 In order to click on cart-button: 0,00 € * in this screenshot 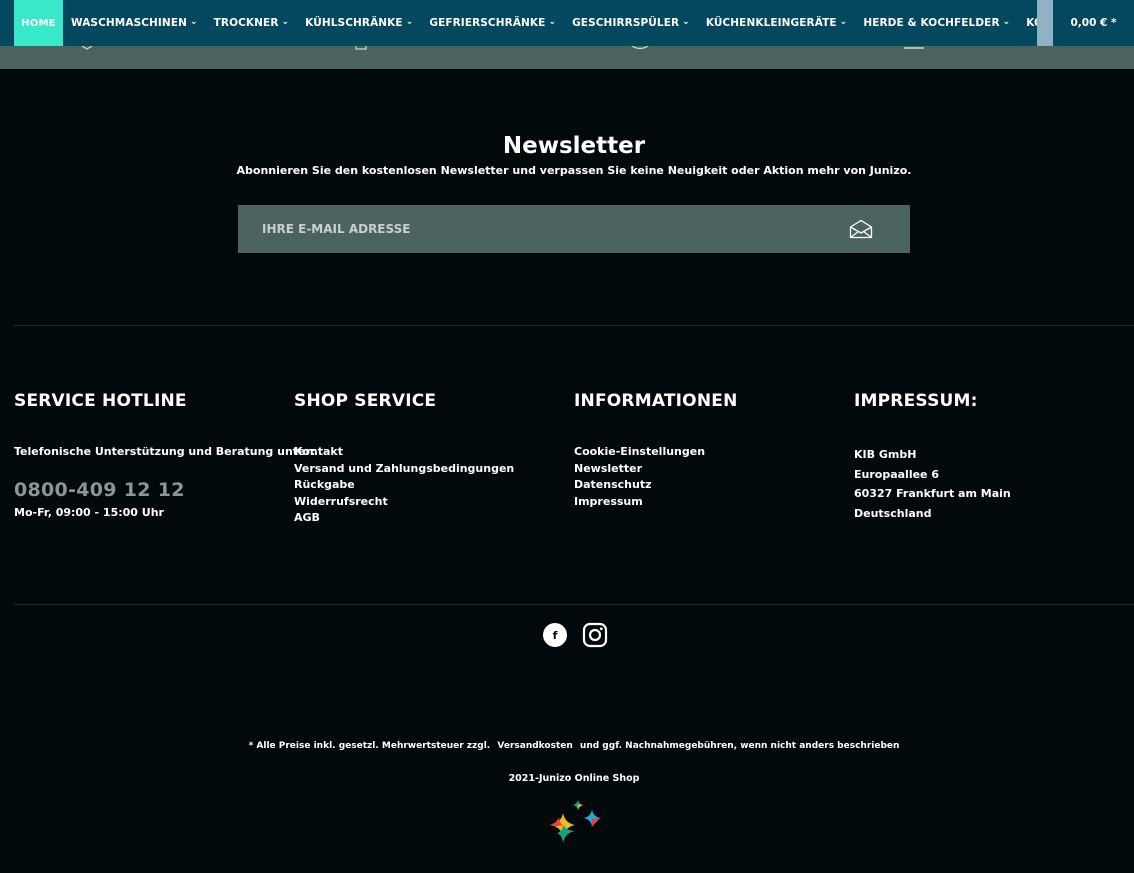, I will do `click(1093, 23)`.